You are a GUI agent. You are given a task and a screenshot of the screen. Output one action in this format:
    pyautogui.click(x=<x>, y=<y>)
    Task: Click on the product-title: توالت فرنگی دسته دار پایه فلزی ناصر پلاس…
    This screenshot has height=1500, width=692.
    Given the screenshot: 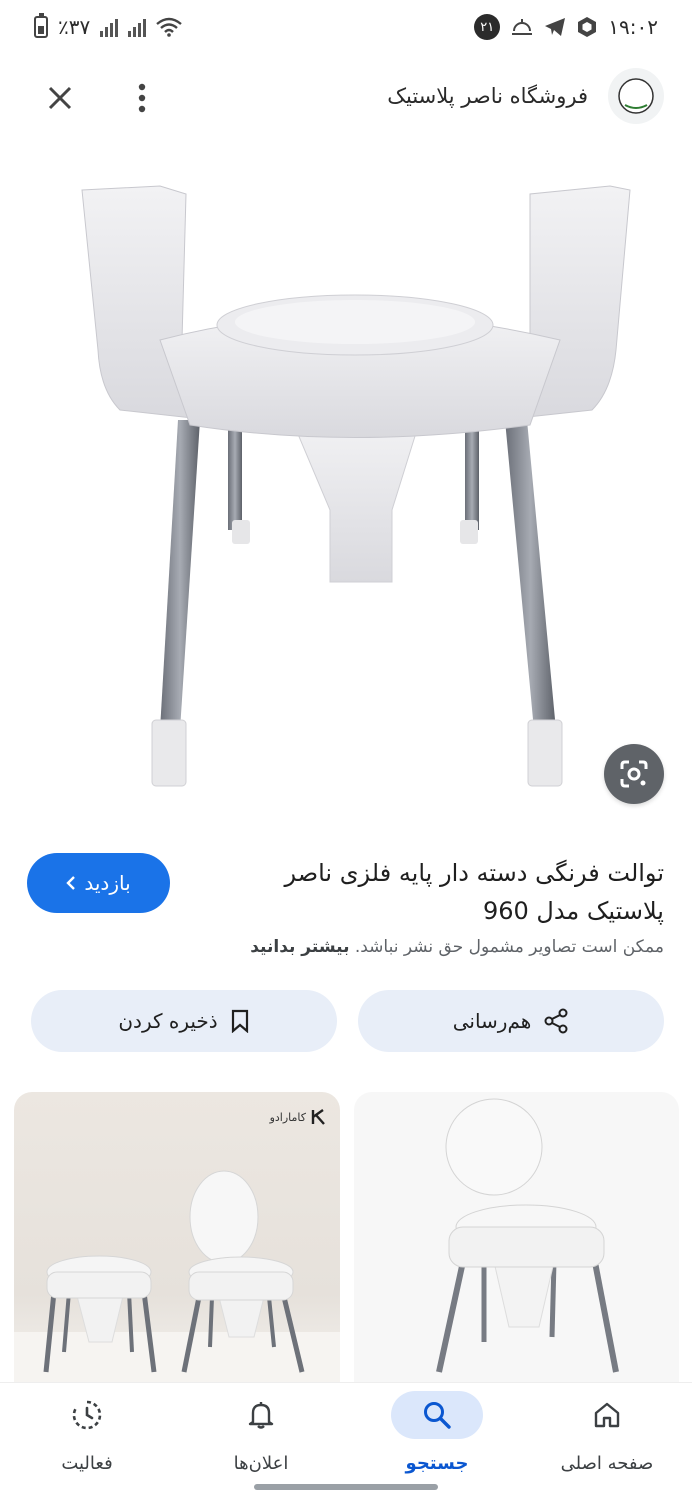 What is the action you would take?
    pyautogui.click(x=474, y=892)
    